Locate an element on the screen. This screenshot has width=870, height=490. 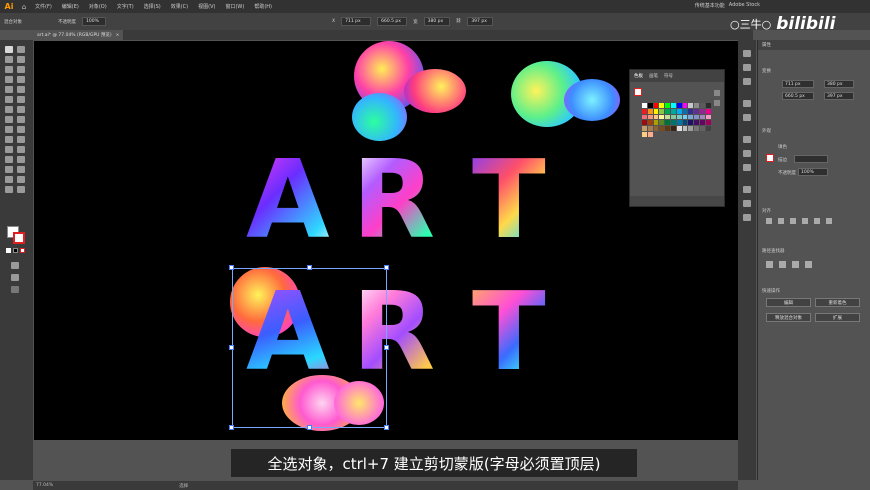
exclude-icon is located at coordinates (808, 264).